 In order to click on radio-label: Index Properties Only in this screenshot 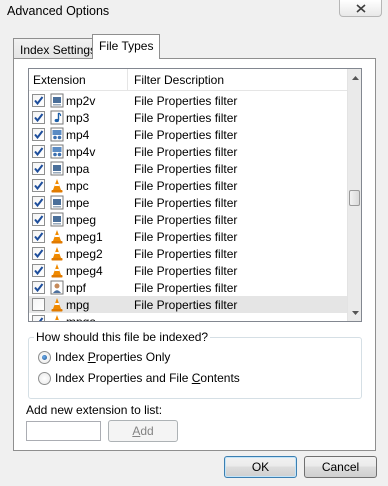, I will do `click(113, 357)`.